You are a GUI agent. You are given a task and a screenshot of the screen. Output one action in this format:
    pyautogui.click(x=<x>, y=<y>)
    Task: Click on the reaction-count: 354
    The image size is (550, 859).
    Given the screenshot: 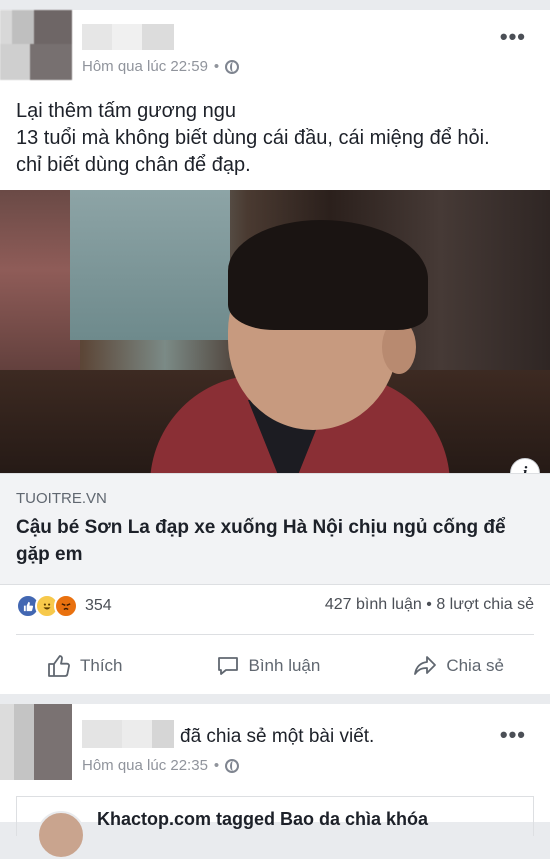 What is the action you would take?
    pyautogui.click(x=98, y=605)
    